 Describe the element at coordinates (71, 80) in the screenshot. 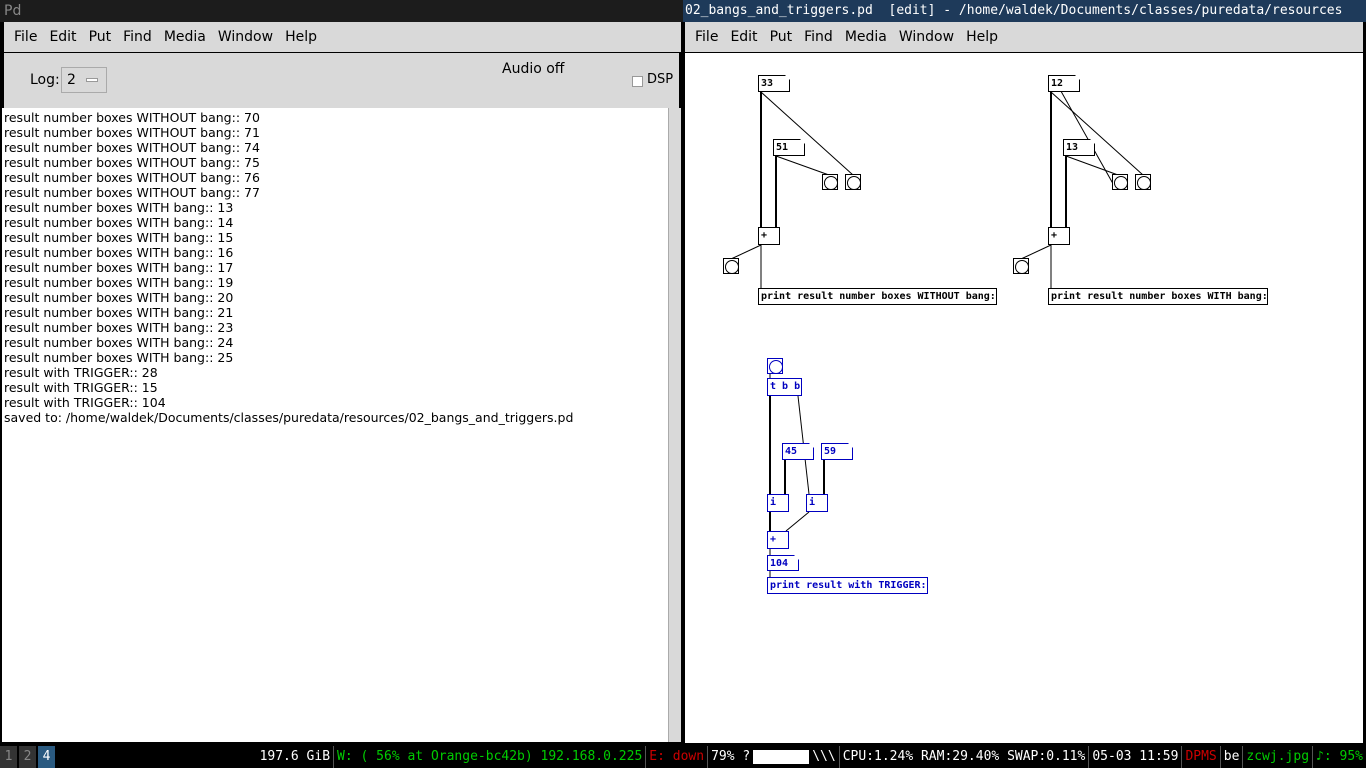

I see `log-level-value: 2` at that location.